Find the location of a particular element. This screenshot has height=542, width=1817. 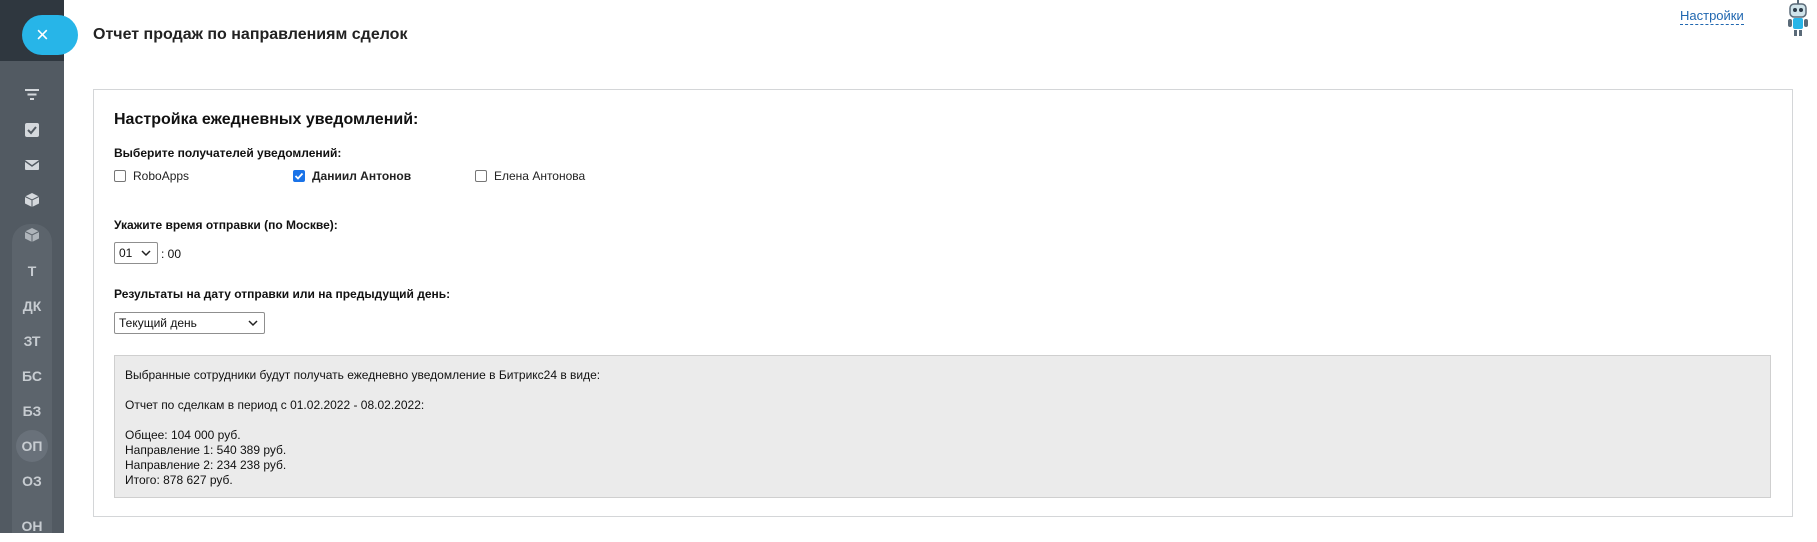

close-button: × is located at coordinates (50, 35).